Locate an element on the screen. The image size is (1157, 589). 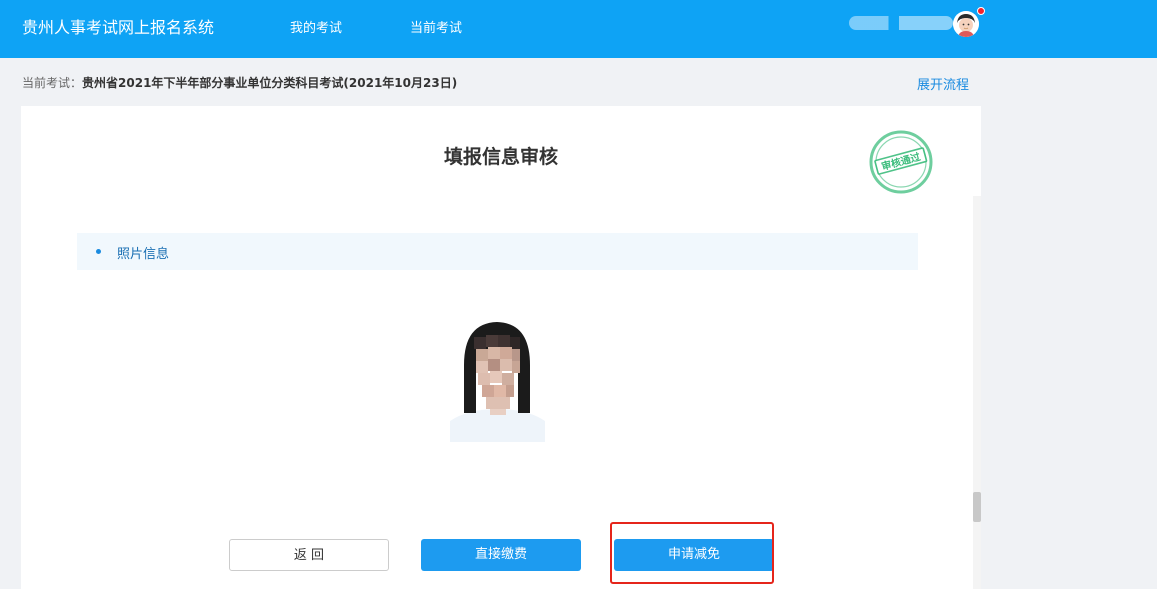
expand-process-link: 展开流程 is located at coordinates (943, 83).